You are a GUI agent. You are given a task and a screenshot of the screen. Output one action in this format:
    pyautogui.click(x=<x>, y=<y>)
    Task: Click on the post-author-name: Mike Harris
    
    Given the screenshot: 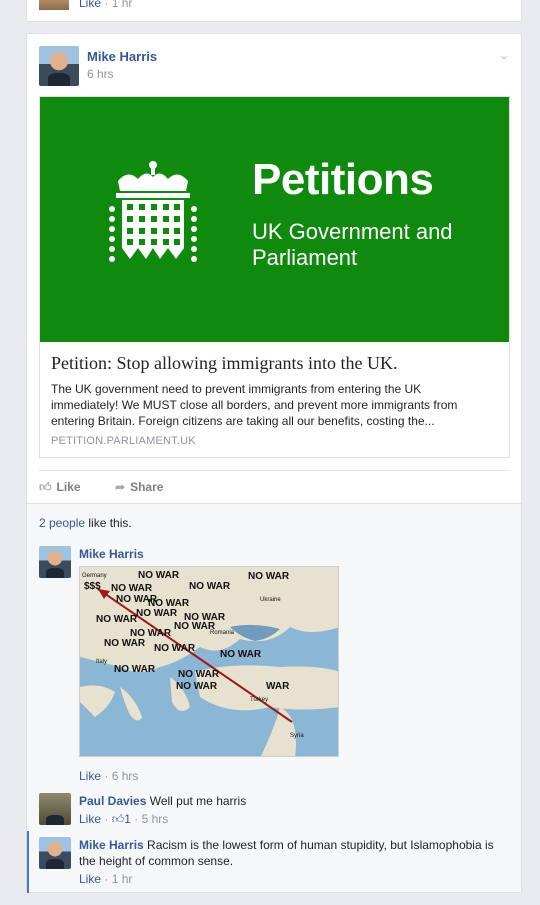 What is the action you would take?
    pyautogui.click(x=122, y=56)
    